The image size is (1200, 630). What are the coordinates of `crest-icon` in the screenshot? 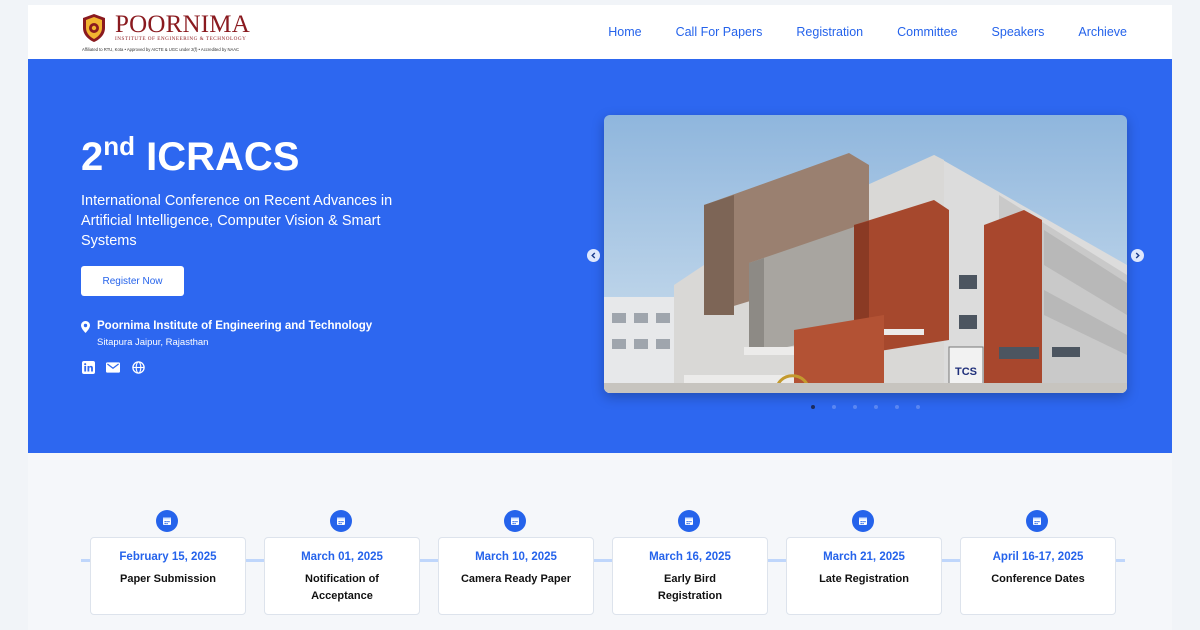 It's located at (94, 28).